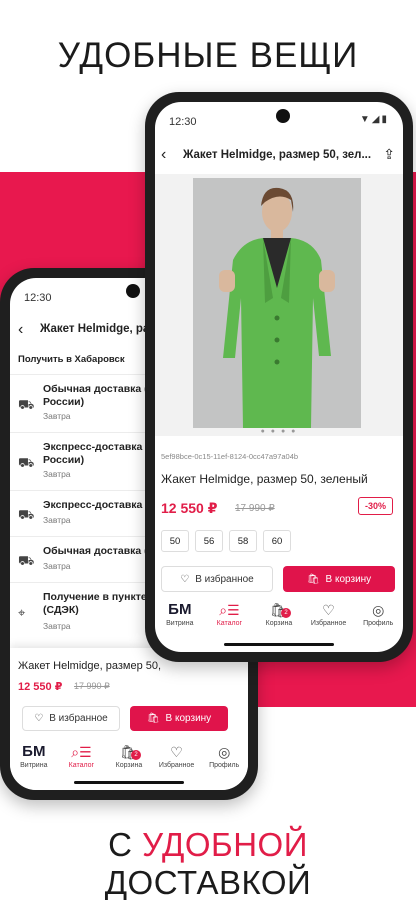  I want to click on gallery-dots: ● ● ● ●, so click(279, 431).